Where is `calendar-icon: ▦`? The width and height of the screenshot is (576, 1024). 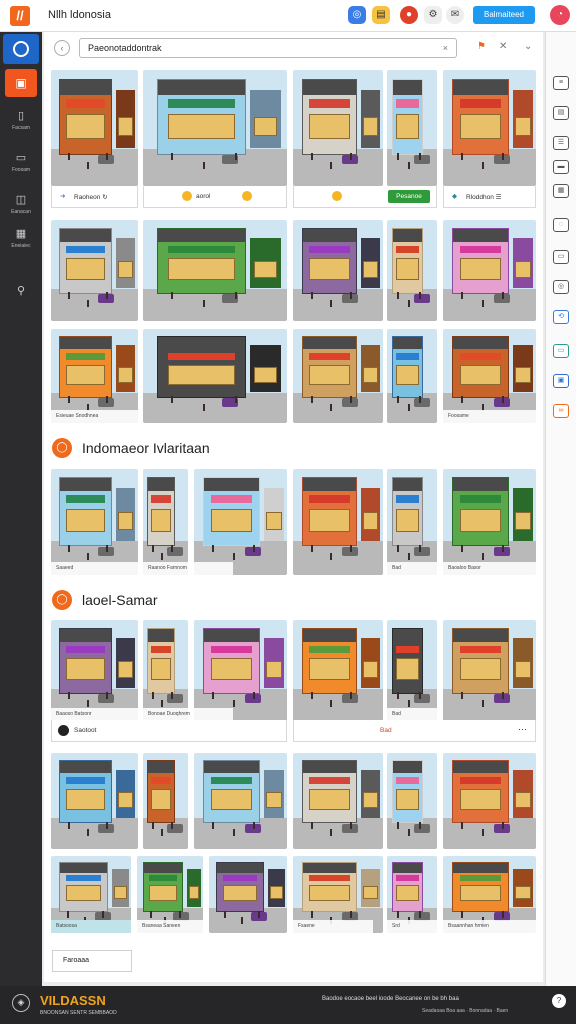
calendar-icon: ▦ is located at coordinates (561, 191).